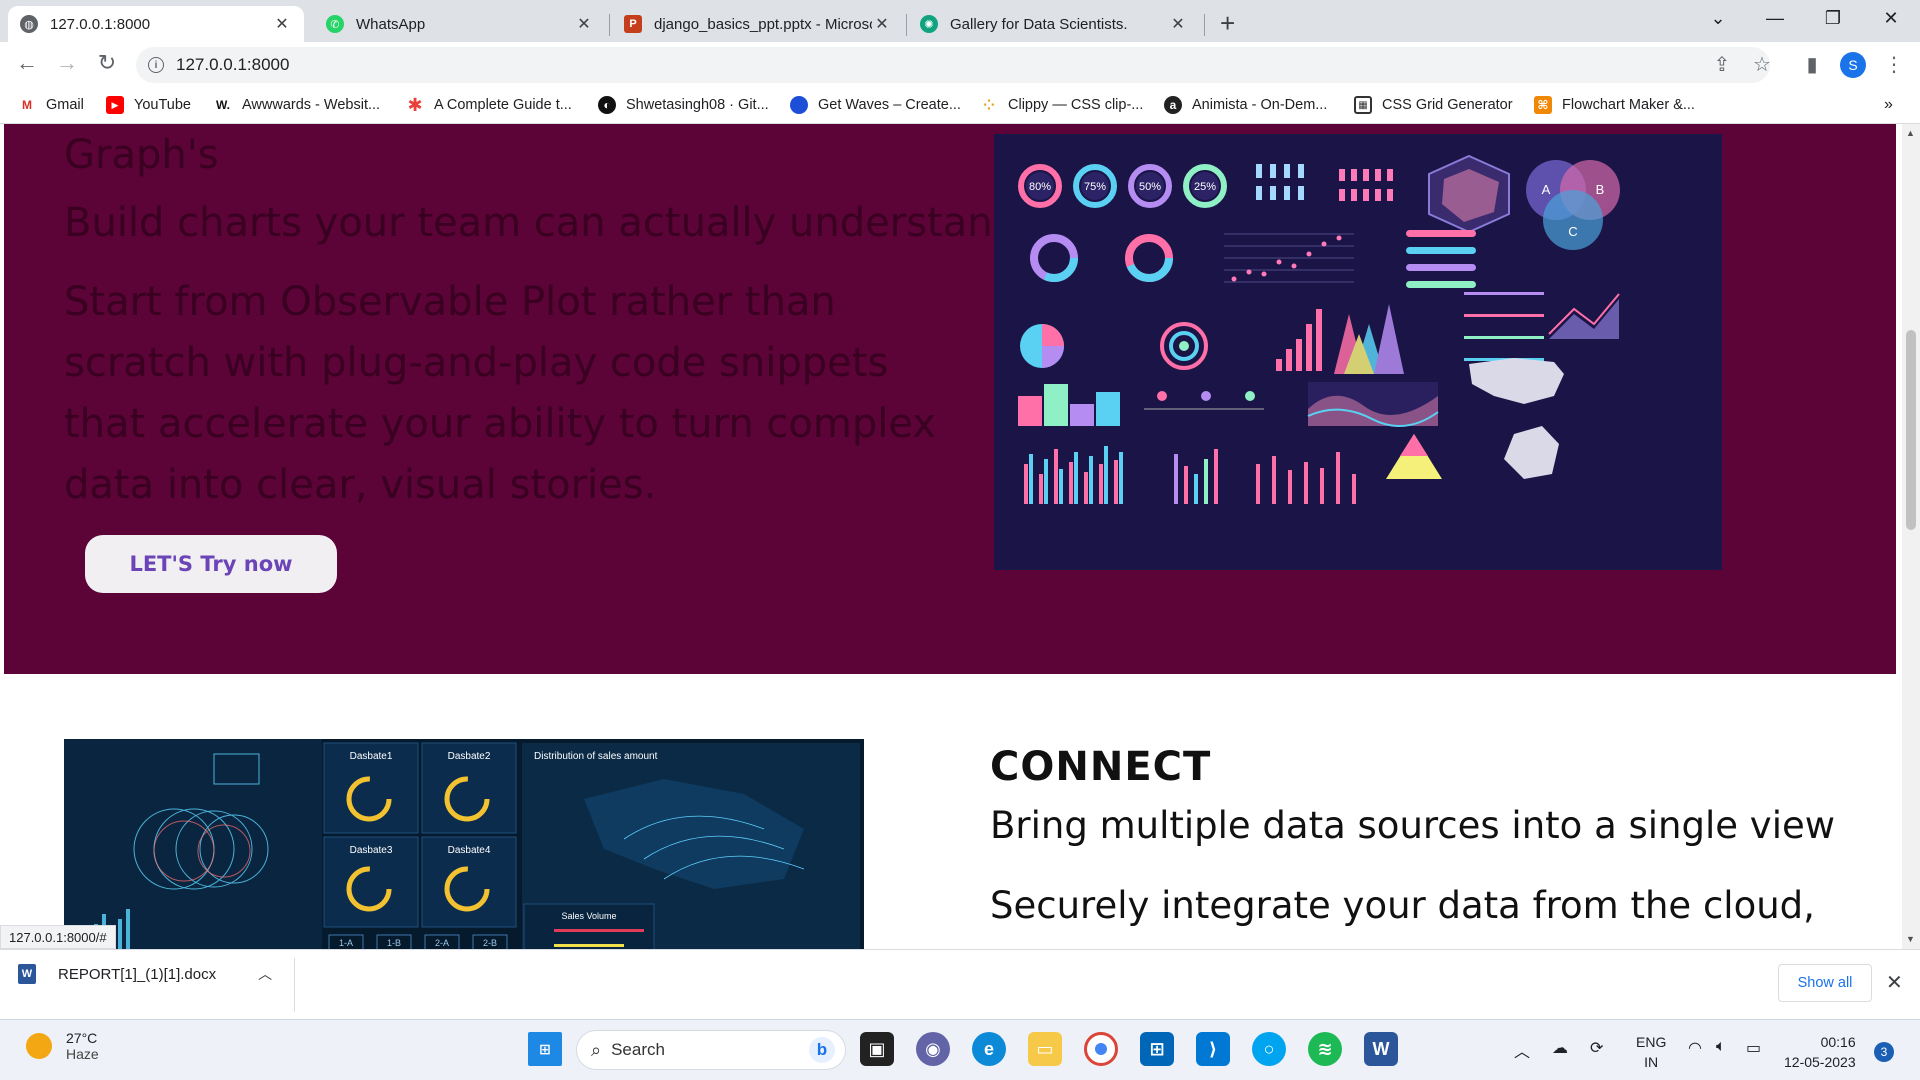  Describe the element at coordinates (211, 564) in the screenshot. I see `lets-try-now-button: LET'S Try now` at that location.